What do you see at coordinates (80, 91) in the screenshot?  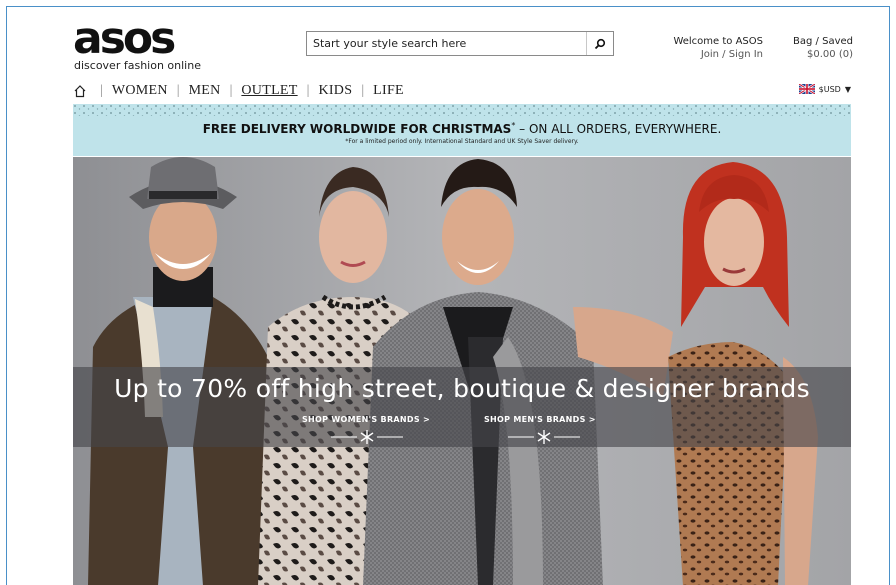 I see `home-icon` at bounding box center [80, 91].